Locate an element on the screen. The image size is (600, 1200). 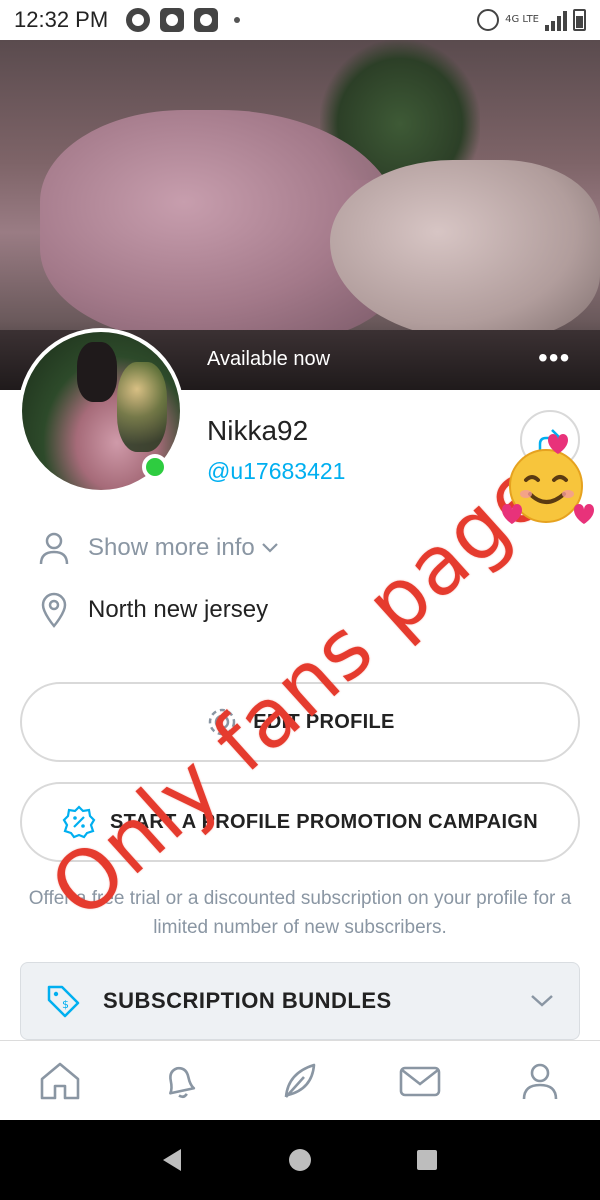
android-navigation-bar is located at coordinates (300, 1160).